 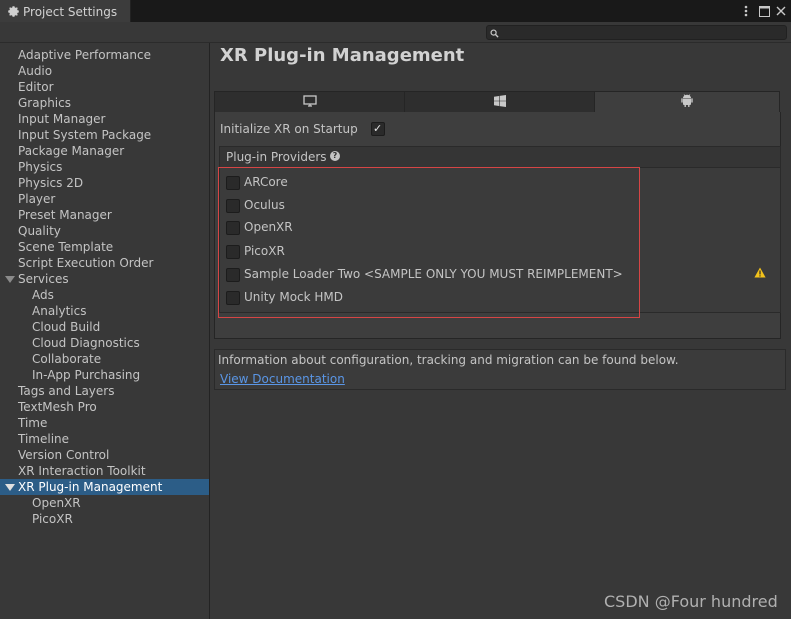 I want to click on sidebar-item-textmesh-pro: TextMesh Pro, so click(x=104, y=407).